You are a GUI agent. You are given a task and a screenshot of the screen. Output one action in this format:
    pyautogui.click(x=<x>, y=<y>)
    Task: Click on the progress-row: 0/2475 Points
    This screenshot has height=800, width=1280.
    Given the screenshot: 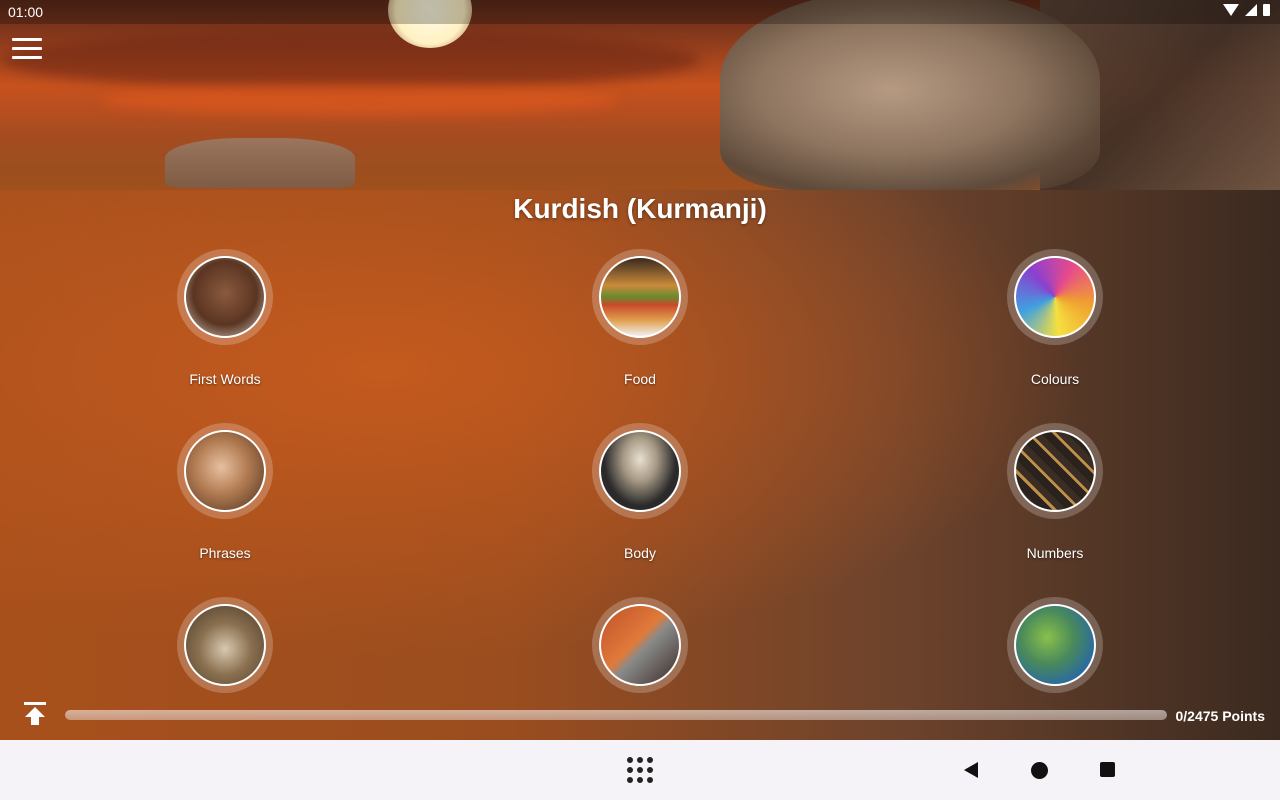 What is the action you would take?
    pyautogui.click(x=640, y=715)
    